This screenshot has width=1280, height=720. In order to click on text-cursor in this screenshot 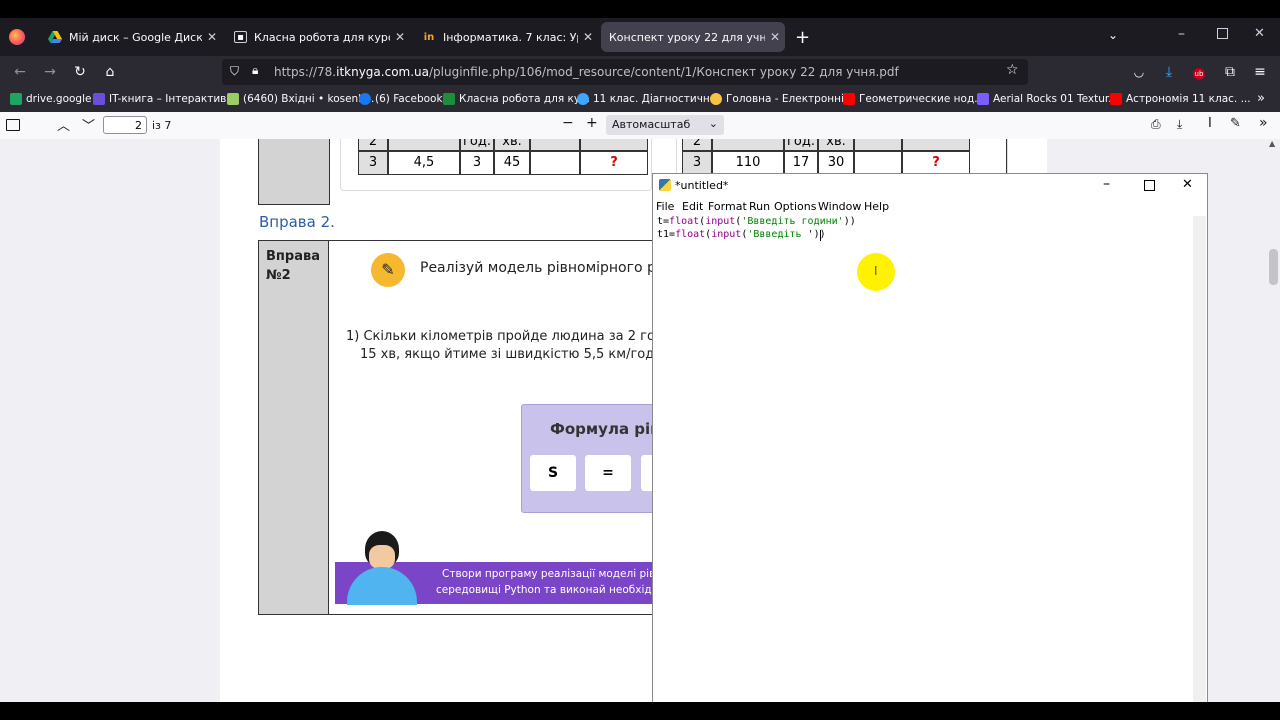, I will do `click(820, 235)`.